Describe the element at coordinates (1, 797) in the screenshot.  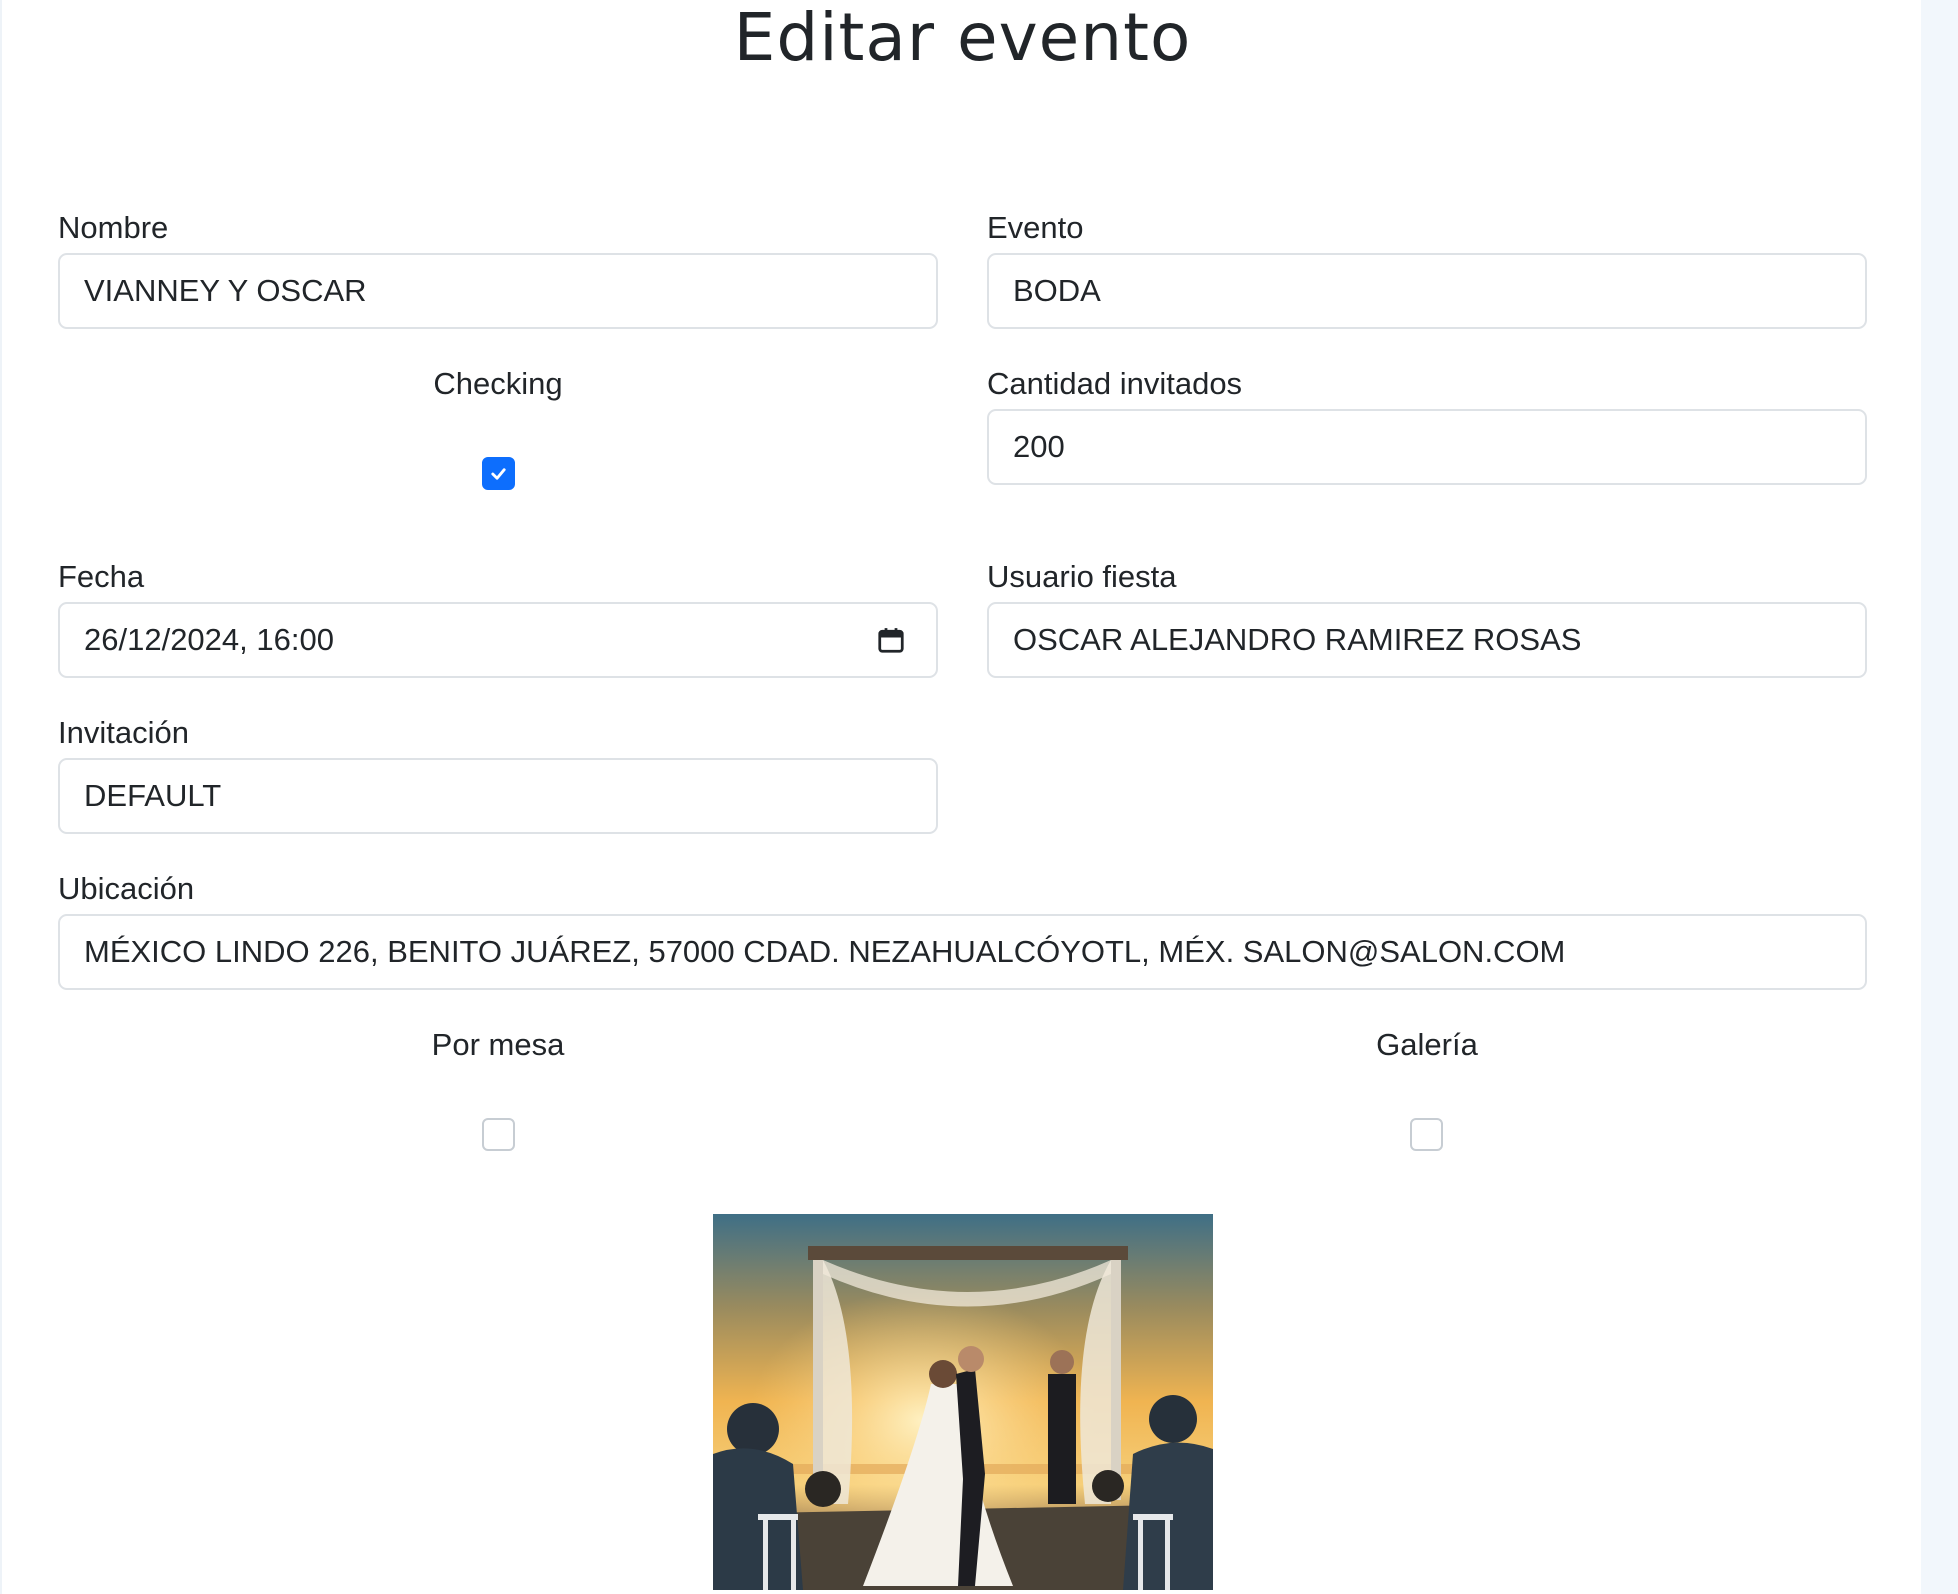
I see `page-edge` at that location.